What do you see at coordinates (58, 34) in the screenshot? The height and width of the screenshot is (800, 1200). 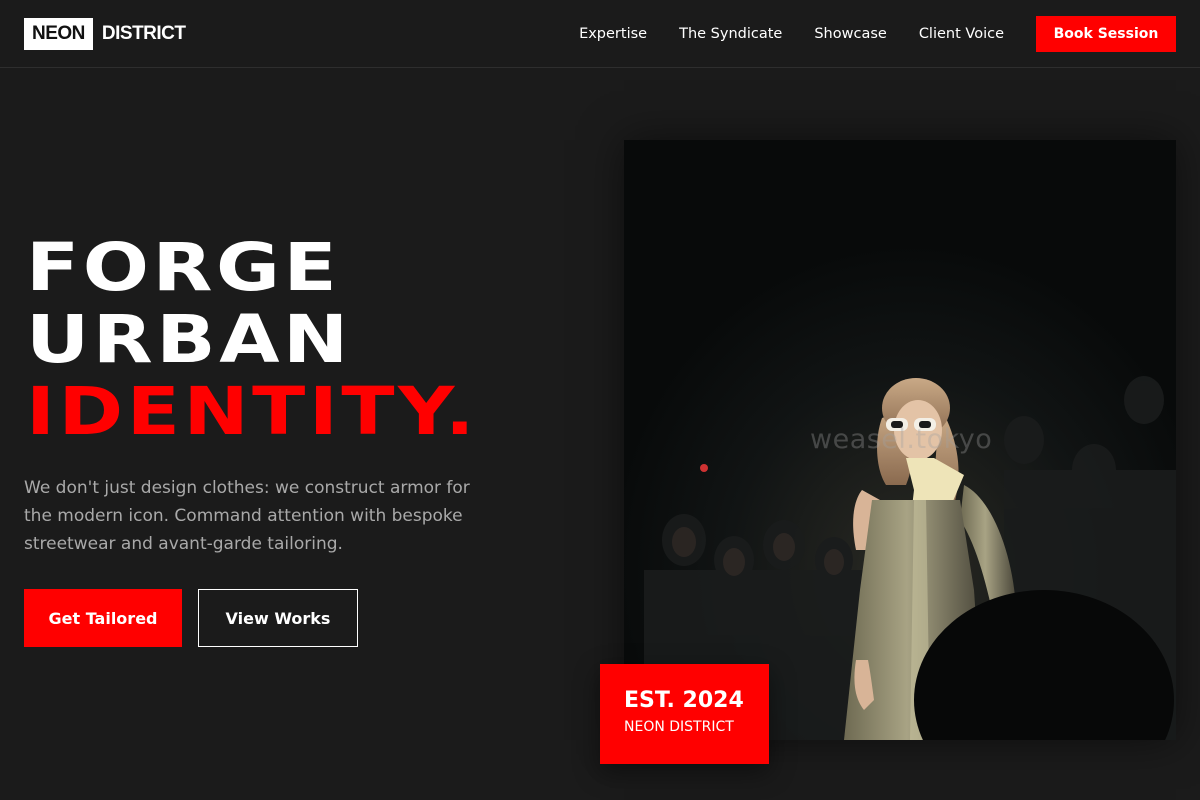 I see `logo-box: NEON` at bounding box center [58, 34].